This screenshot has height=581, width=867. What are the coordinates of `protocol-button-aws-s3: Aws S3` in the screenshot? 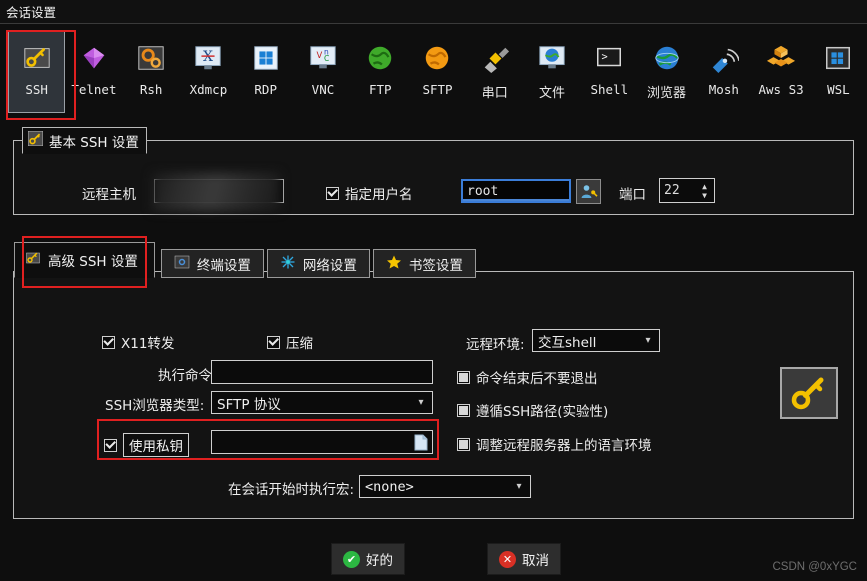 It's located at (780, 72).